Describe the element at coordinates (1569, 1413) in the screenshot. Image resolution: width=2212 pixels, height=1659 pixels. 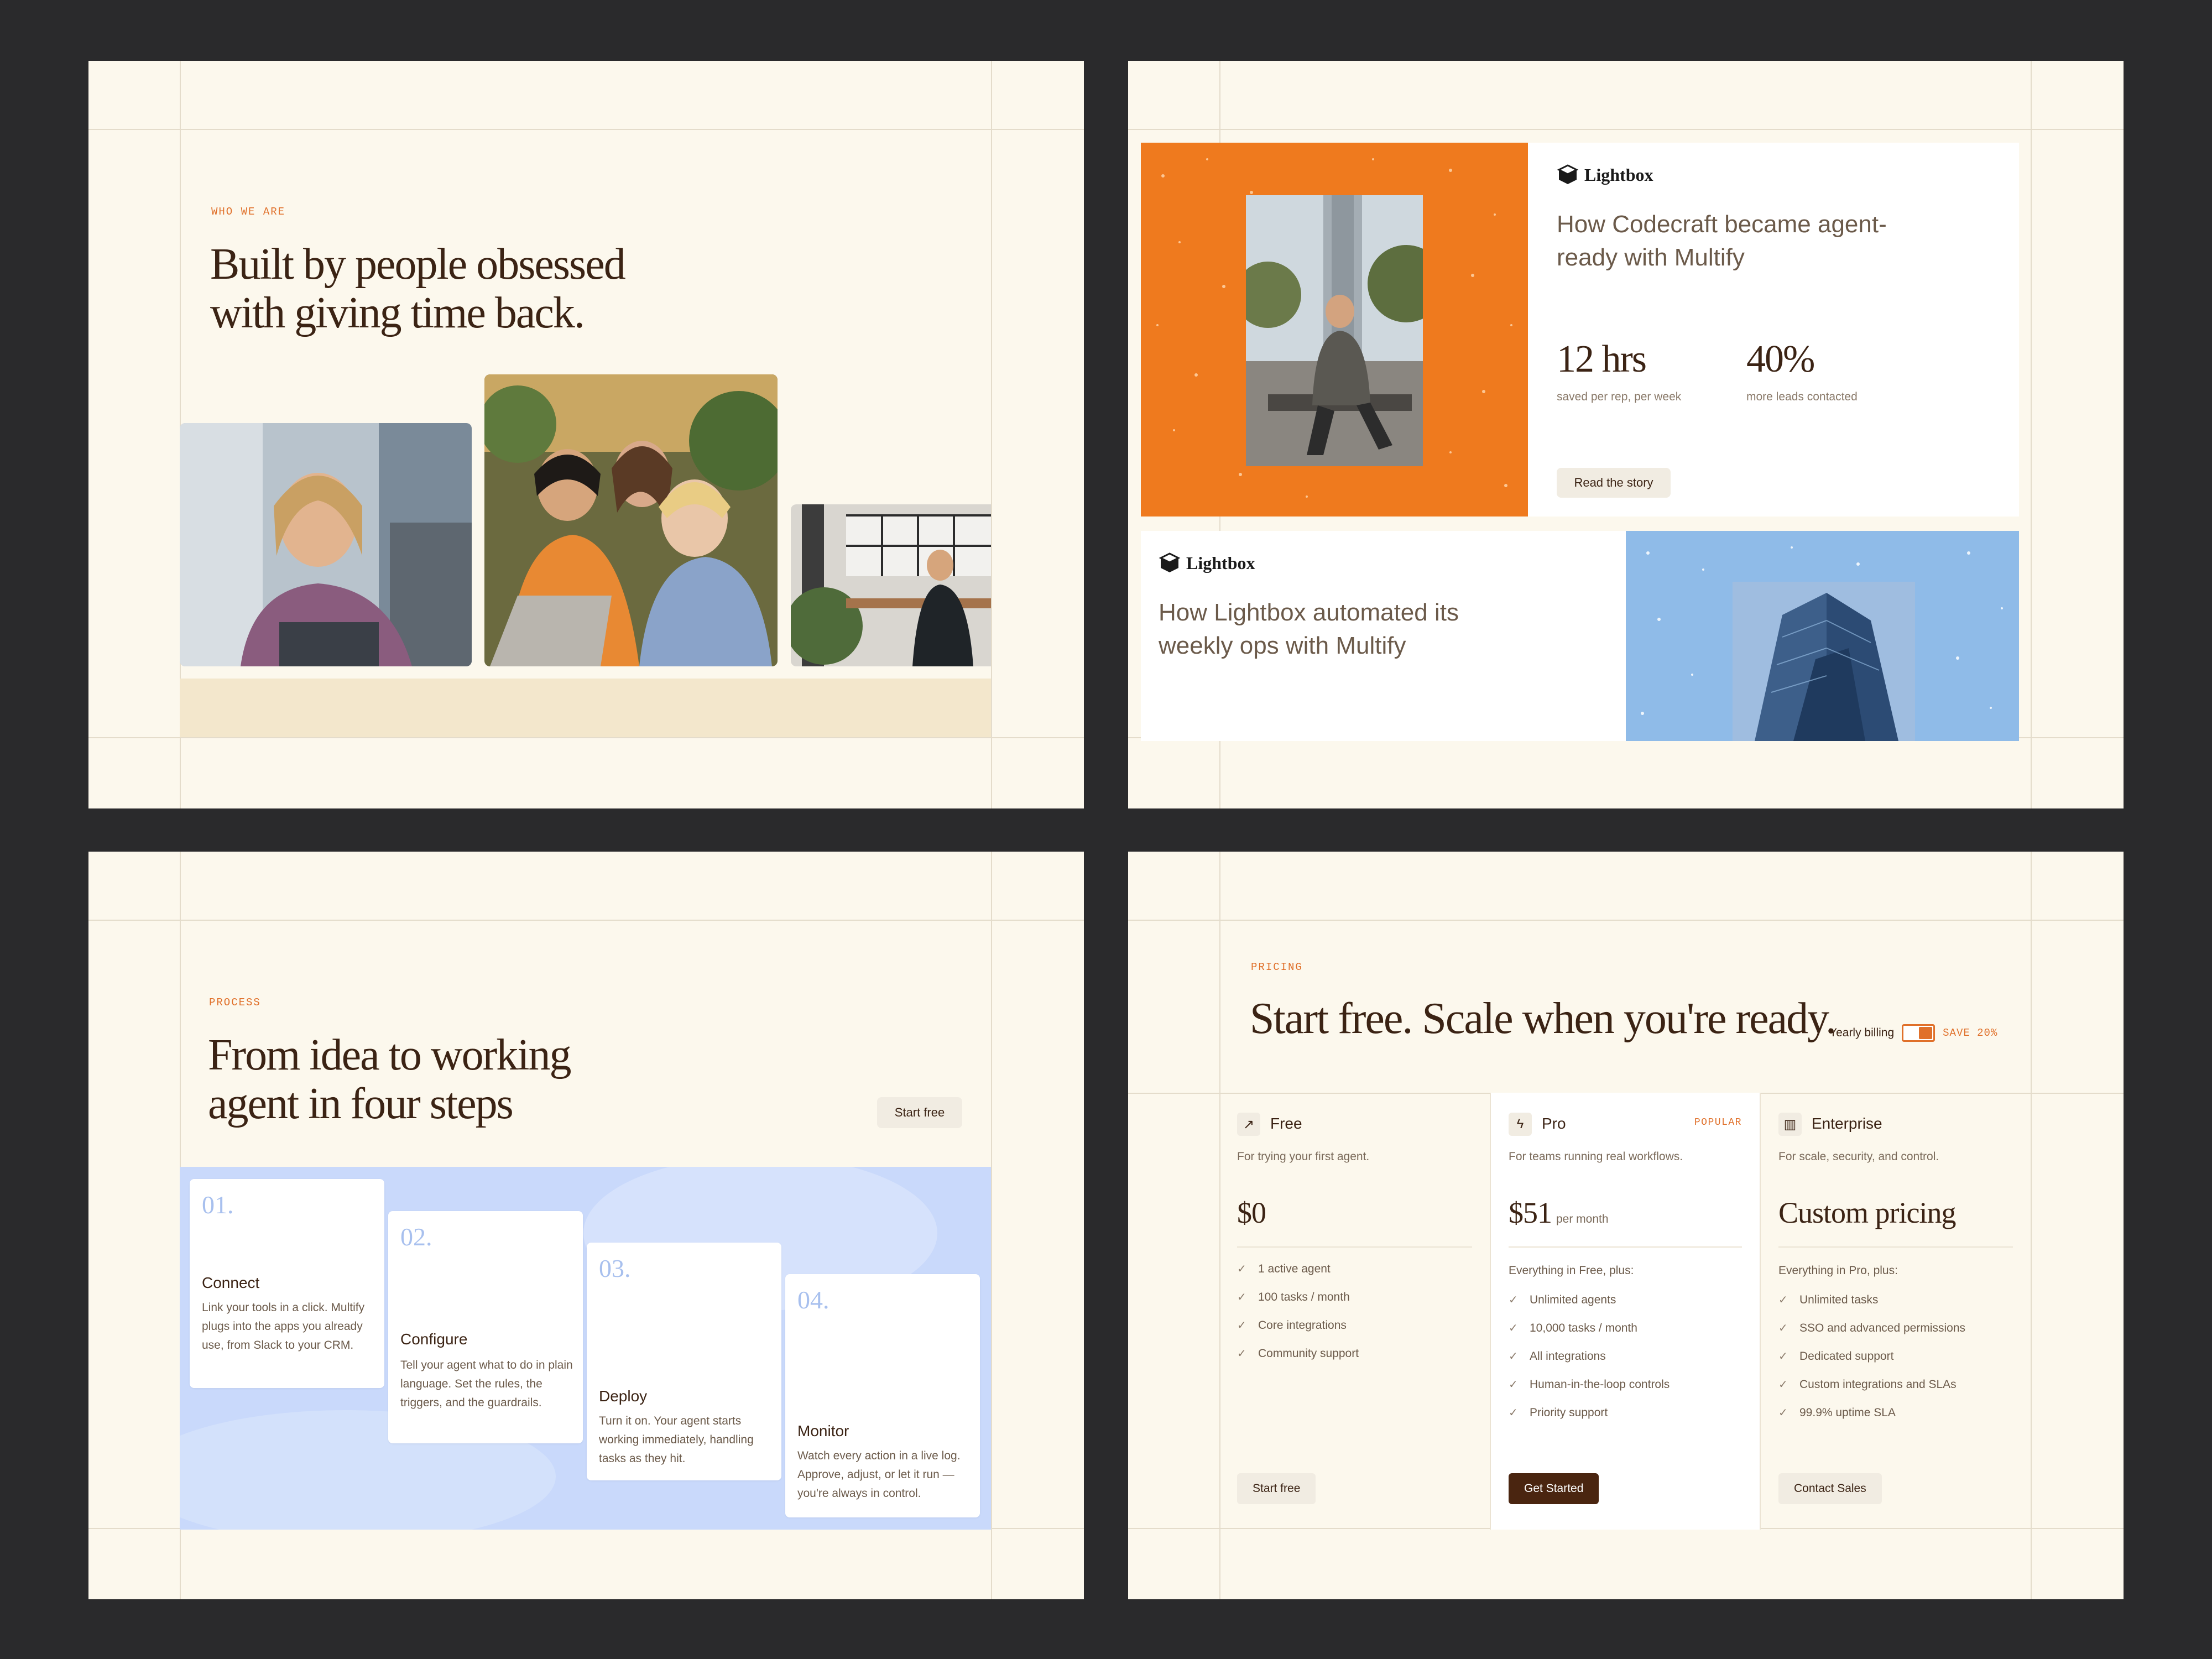
I see `feature-text: Priority support` at that location.